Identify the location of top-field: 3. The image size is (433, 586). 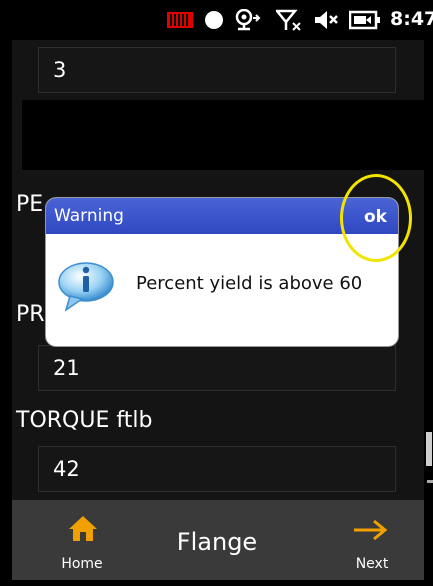
(217, 70).